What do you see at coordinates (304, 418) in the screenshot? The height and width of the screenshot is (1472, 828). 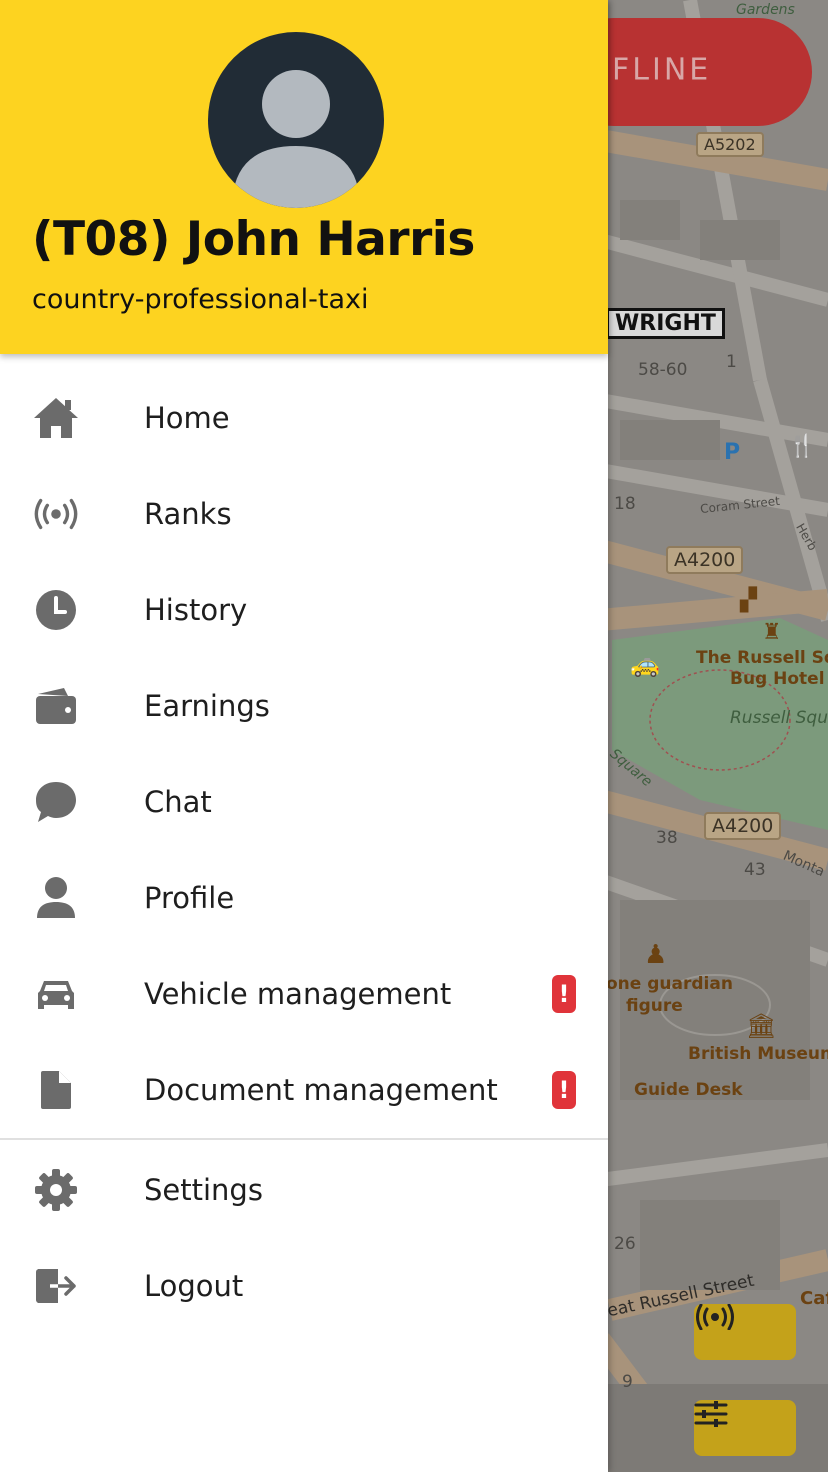 I see `menu-item-home: Home` at bounding box center [304, 418].